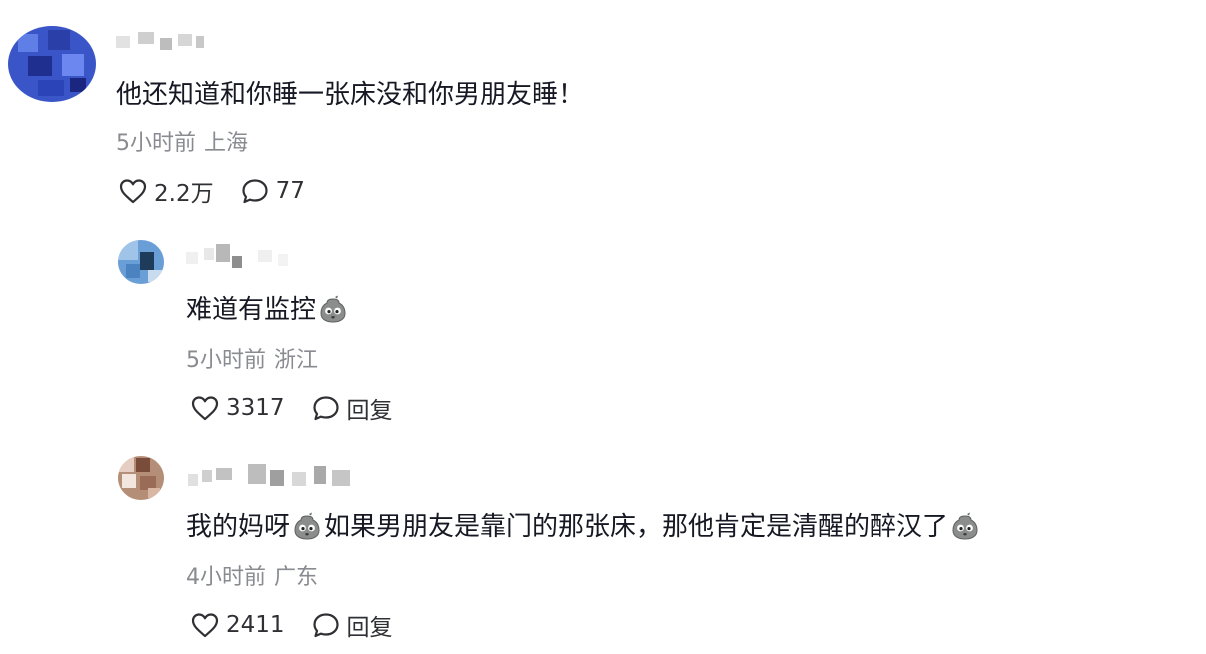 This screenshot has height=654, width=1206. What do you see at coordinates (296, 360) in the screenshot?
I see `comment-location: 浙江` at bounding box center [296, 360].